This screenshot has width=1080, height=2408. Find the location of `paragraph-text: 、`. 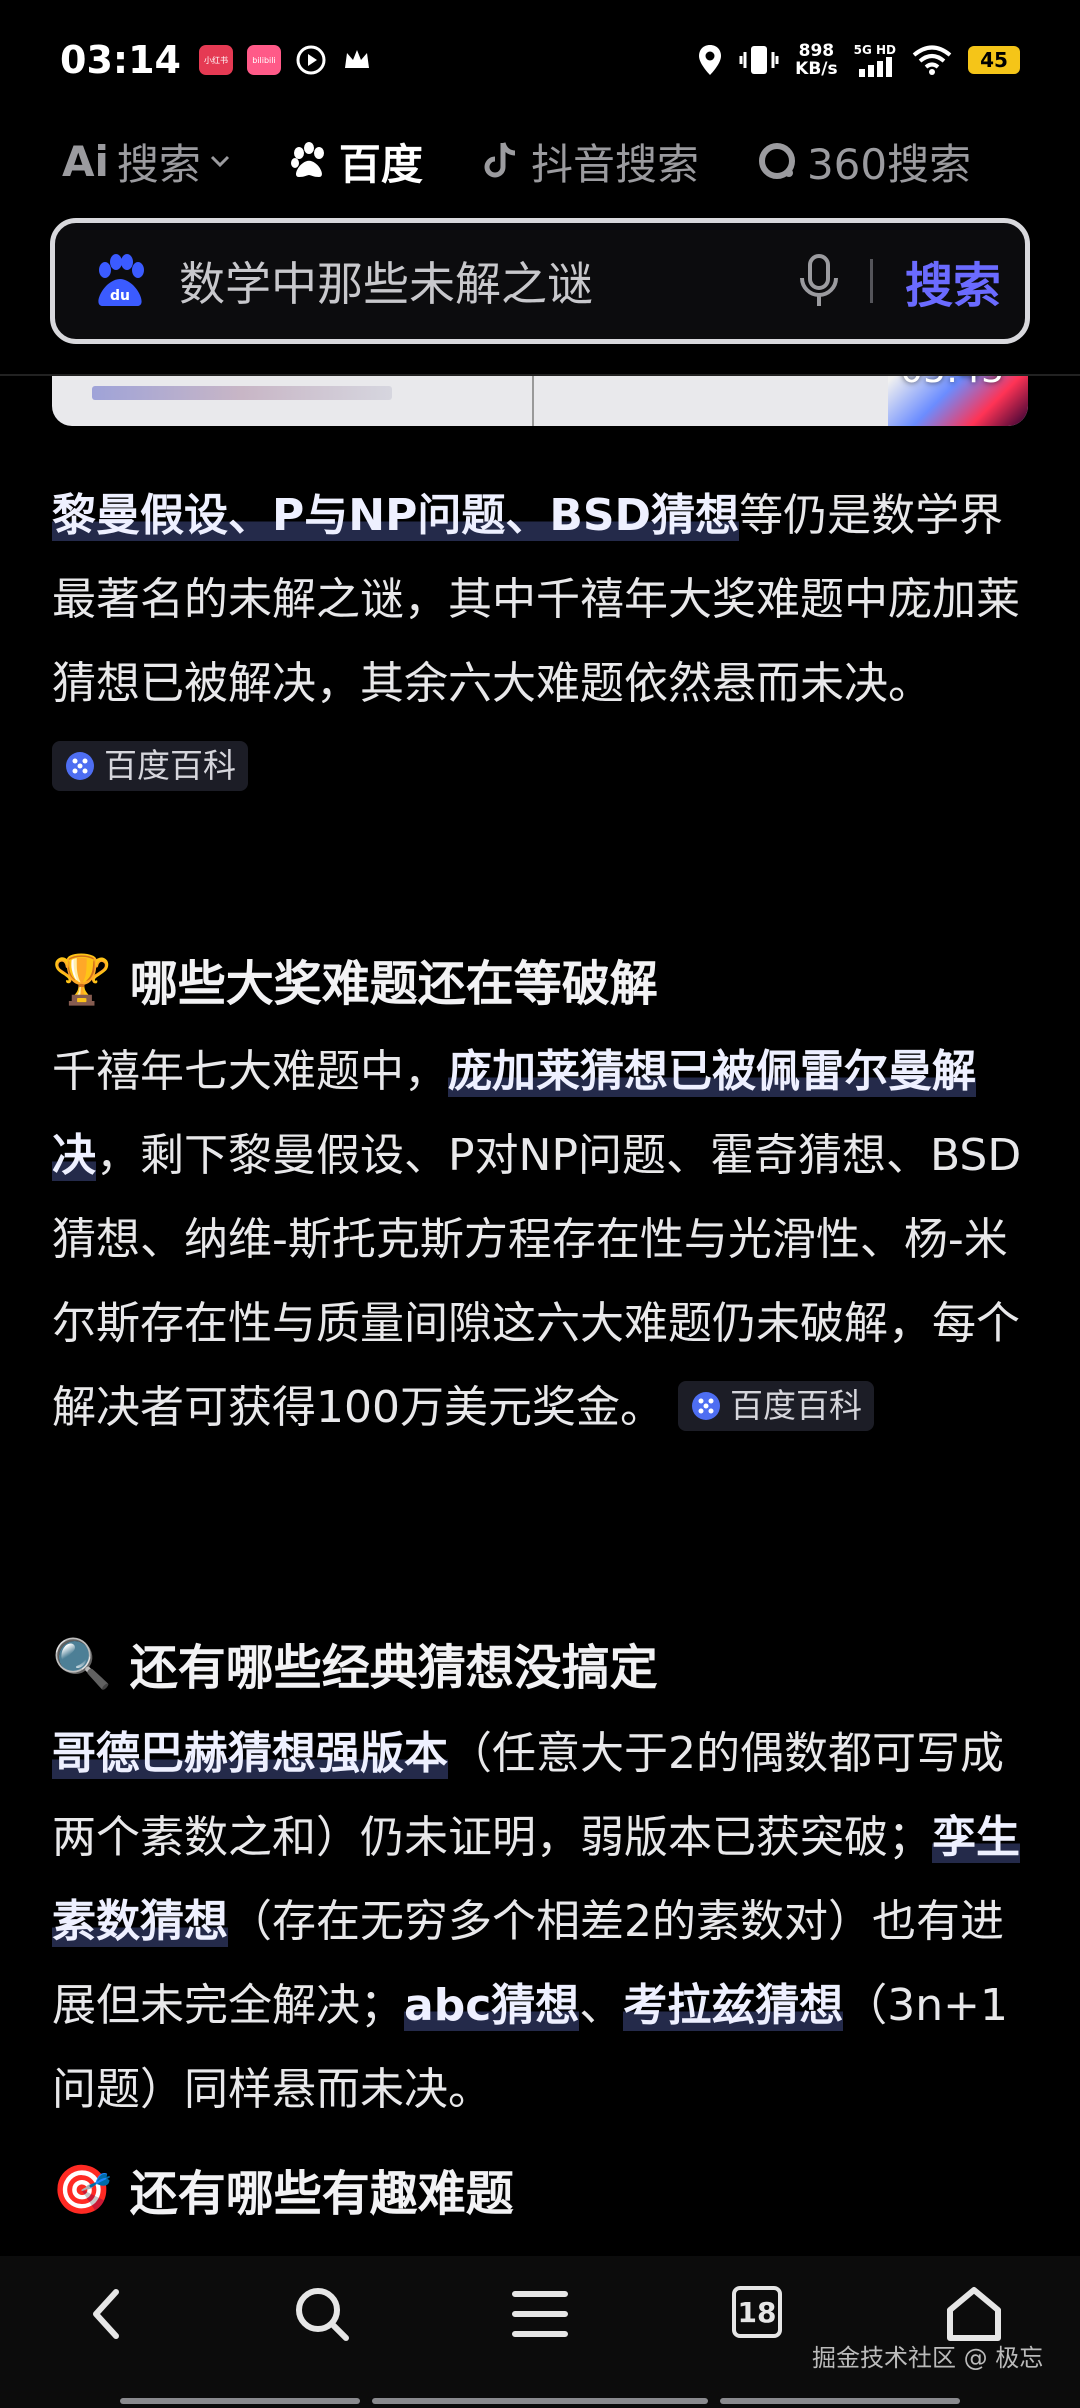

paragraph-text: 、 is located at coordinates (601, 2005).